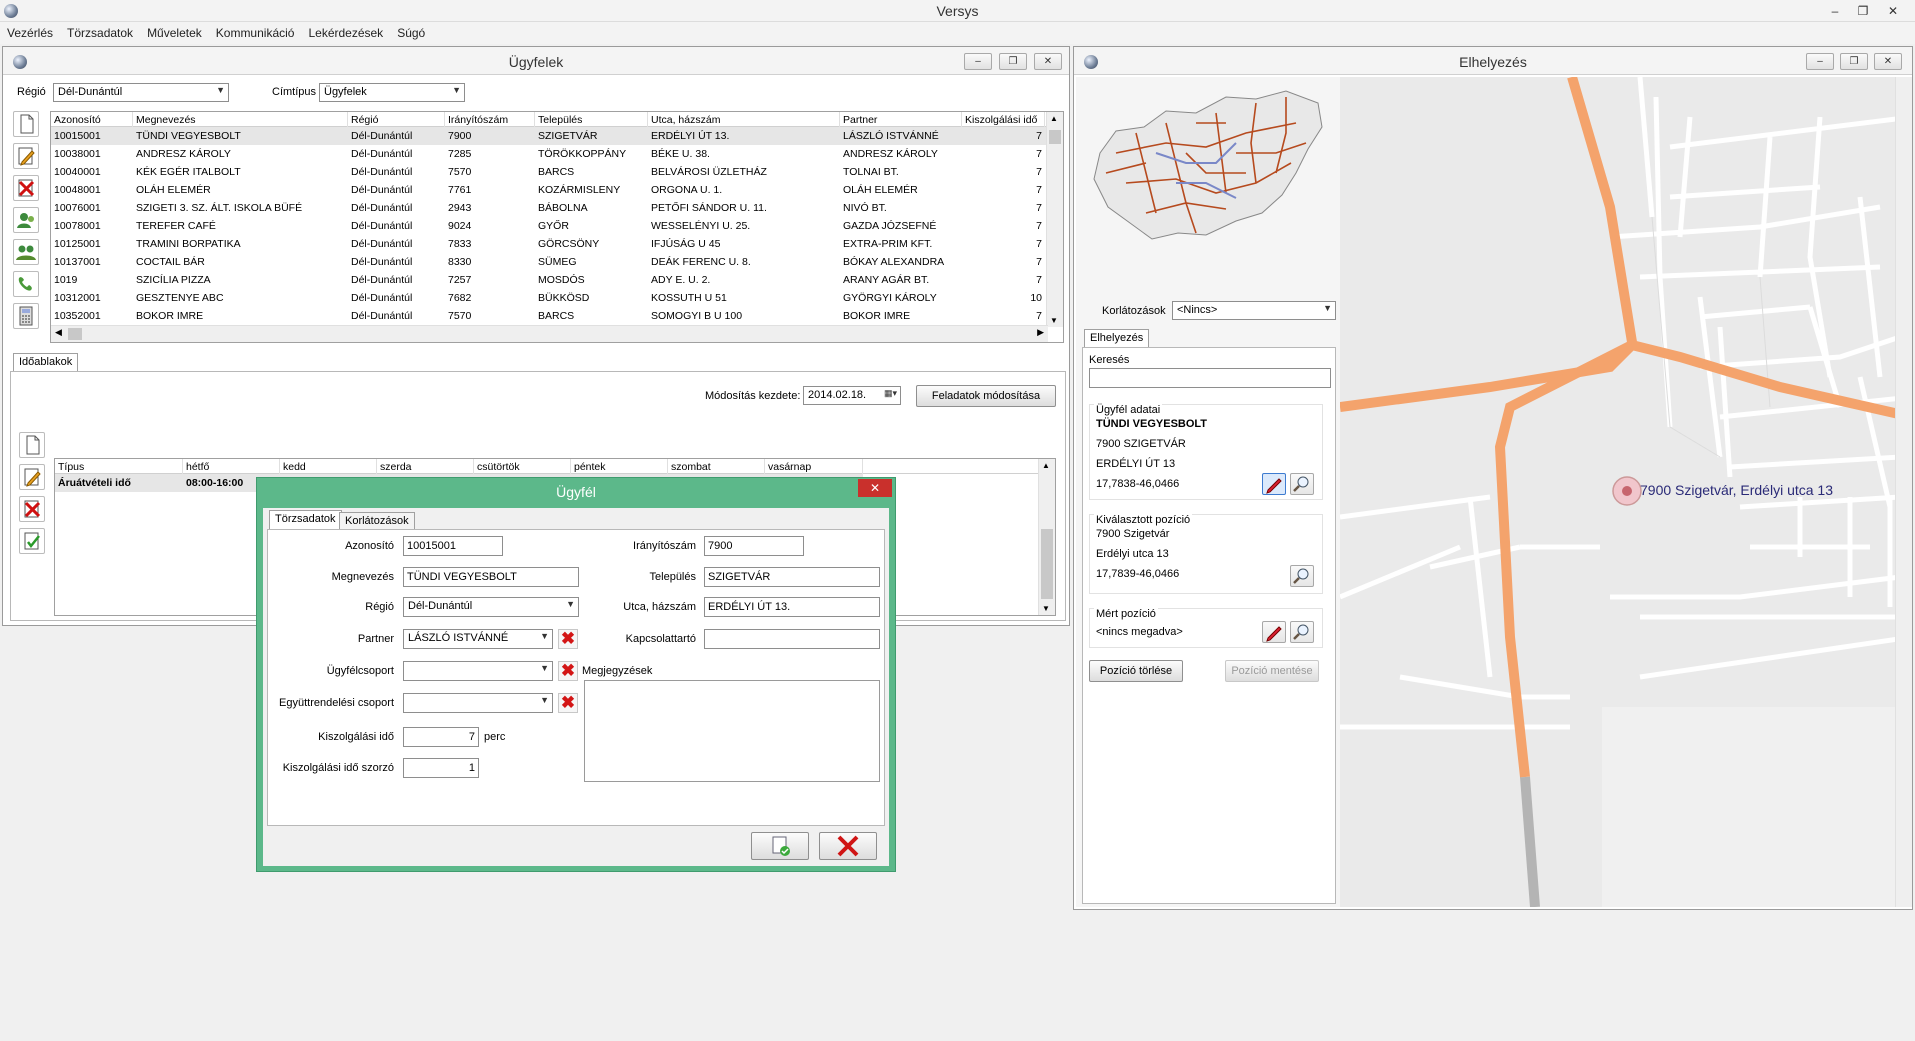 Image resolution: width=1915 pixels, height=1041 pixels. What do you see at coordinates (568, 703) in the screenshot?
I see `egyuttrendelesi-clear-button: ✖` at bounding box center [568, 703].